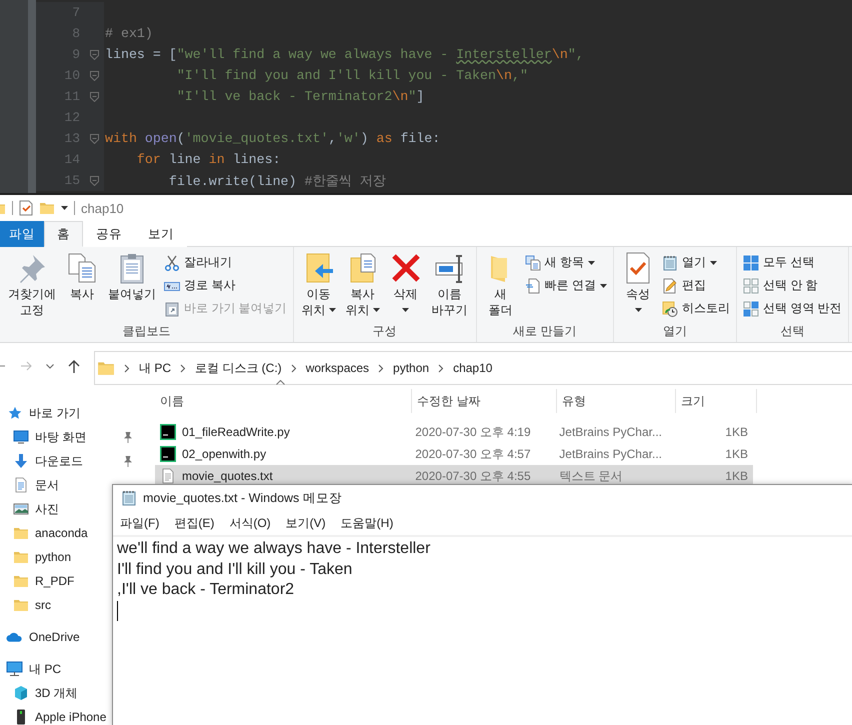 The image size is (852, 725). Describe the element at coordinates (306, 523) in the screenshot. I see `menu-item: 보기(V)` at that location.